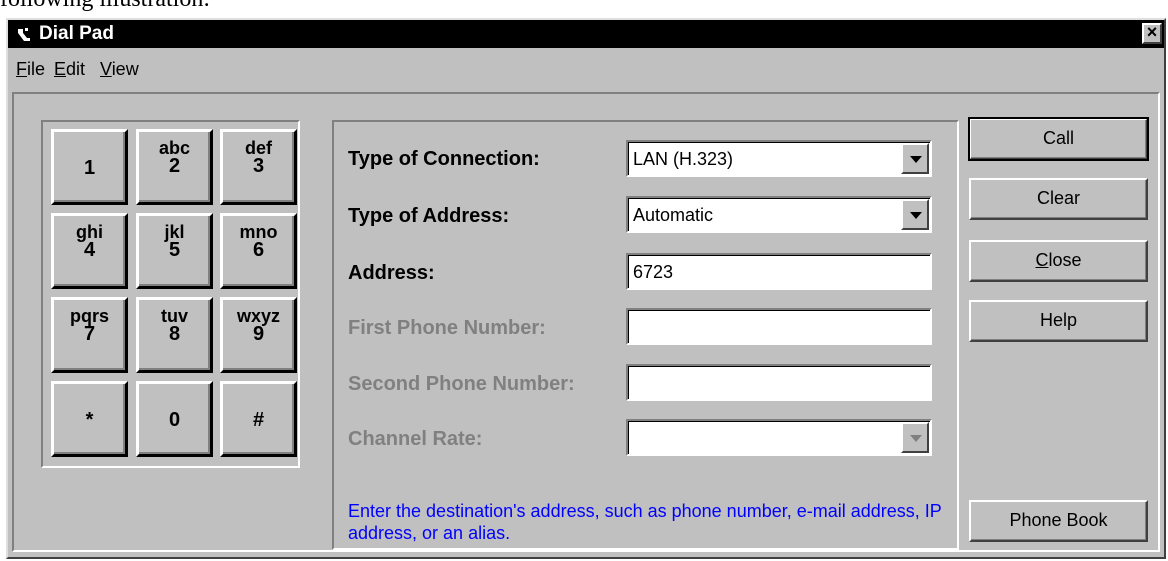  I want to click on menu-view: View, so click(119, 69).